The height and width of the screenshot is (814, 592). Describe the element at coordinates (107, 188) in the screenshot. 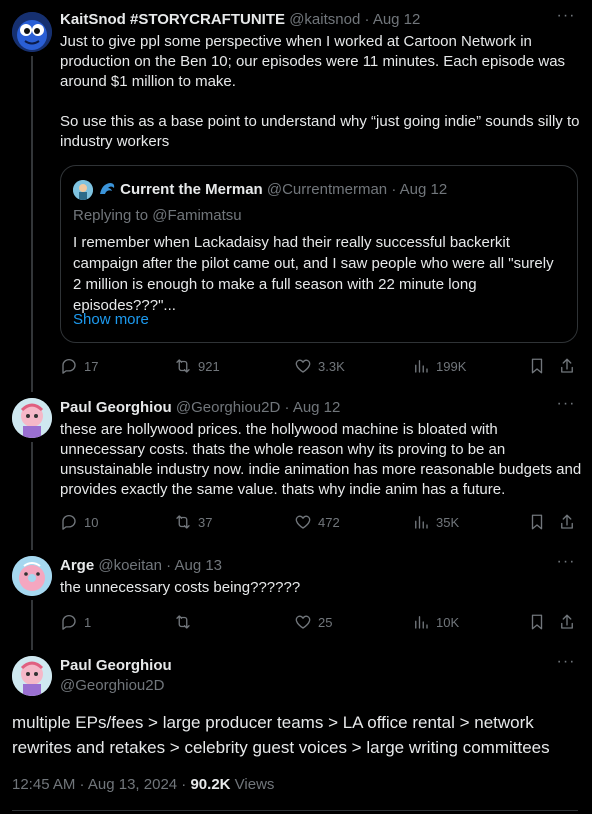

I see `wave-emoji-icon` at that location.